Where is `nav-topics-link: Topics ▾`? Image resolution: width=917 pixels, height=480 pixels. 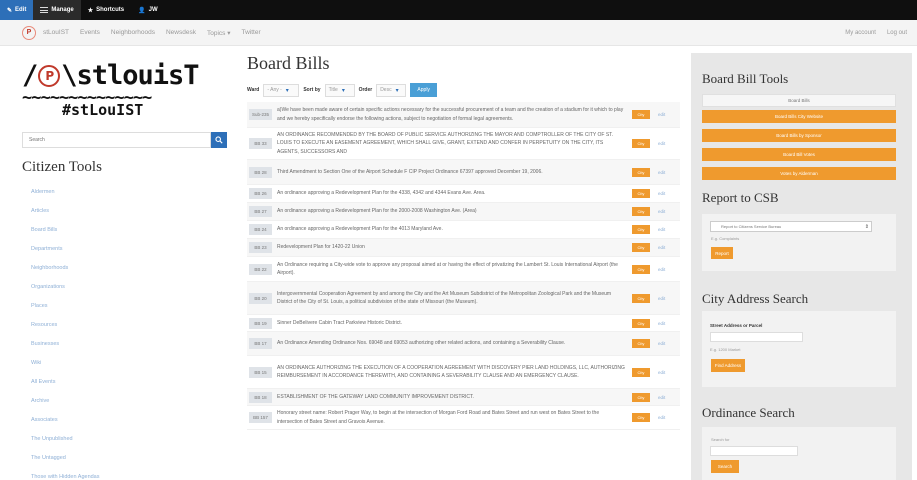
nav-topics-link: Topics ▾ is located at coordinates (219, 33).